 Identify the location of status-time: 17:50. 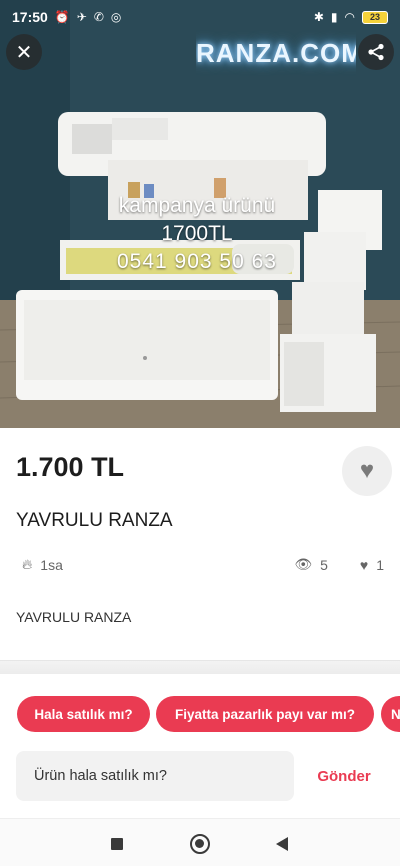
(30, 17).